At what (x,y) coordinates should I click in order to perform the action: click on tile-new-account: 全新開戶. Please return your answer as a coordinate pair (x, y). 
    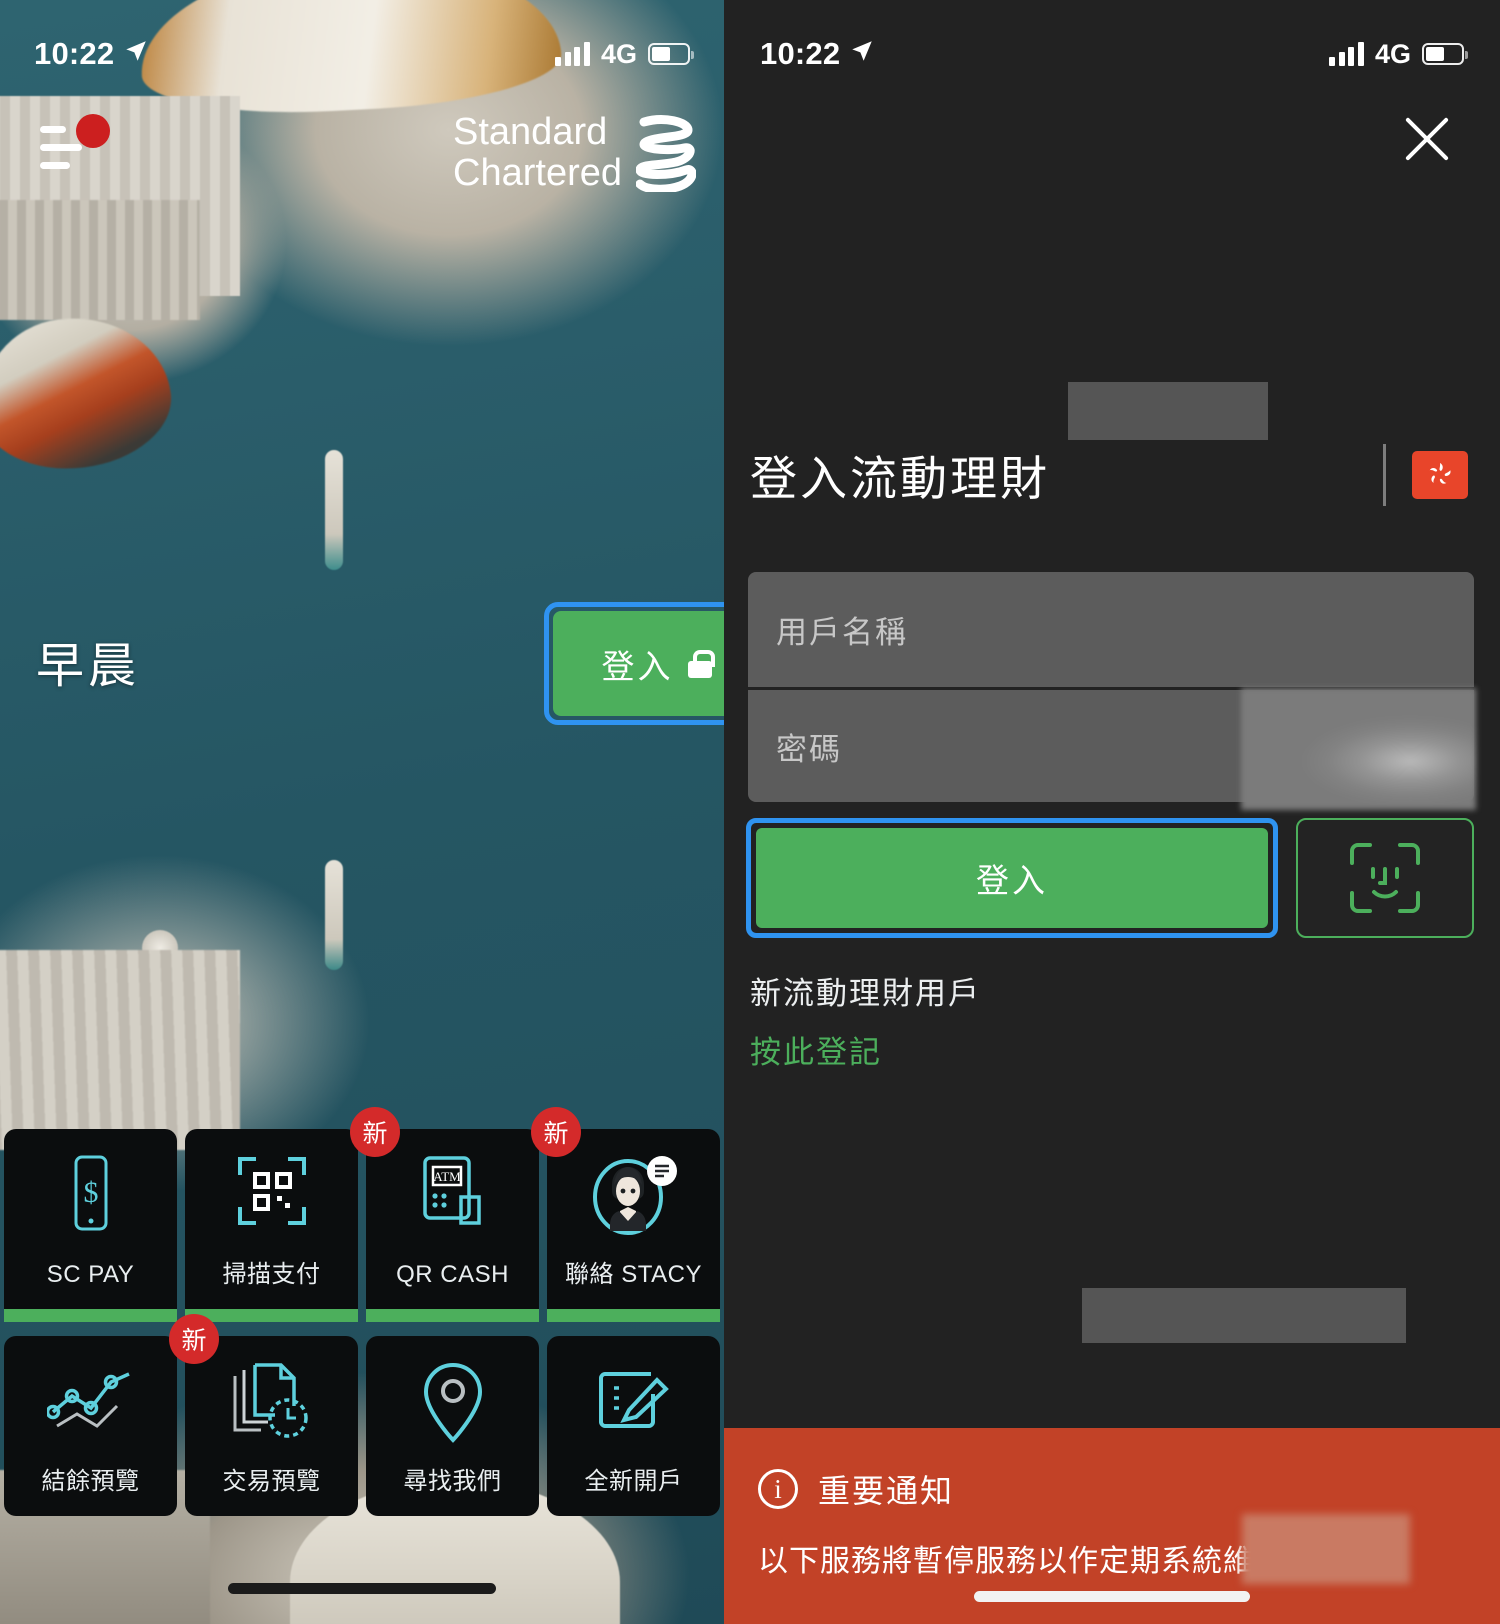
    Looking at the image, I should click on (633, 1426).